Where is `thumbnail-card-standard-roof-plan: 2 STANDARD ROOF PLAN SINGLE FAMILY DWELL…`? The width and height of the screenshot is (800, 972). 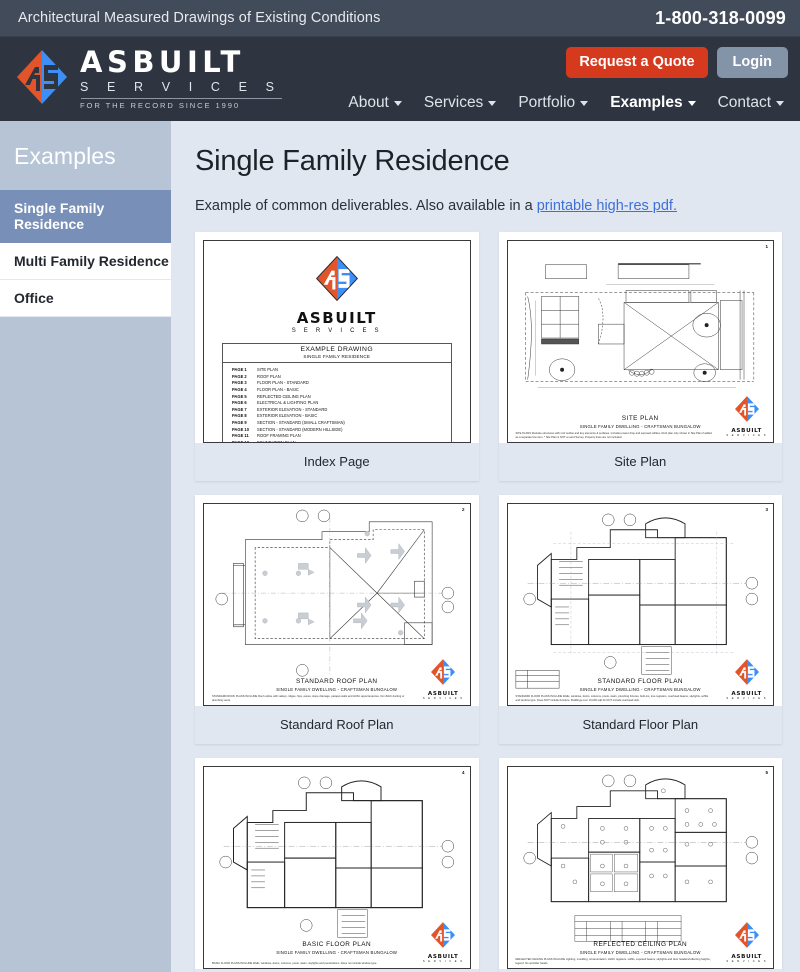 thumbnail-card-standard-roof-plan: 2 STANDARD ROOF PLAN SINGLE FAMILY DWELL… is located at coordinates (337, 619).